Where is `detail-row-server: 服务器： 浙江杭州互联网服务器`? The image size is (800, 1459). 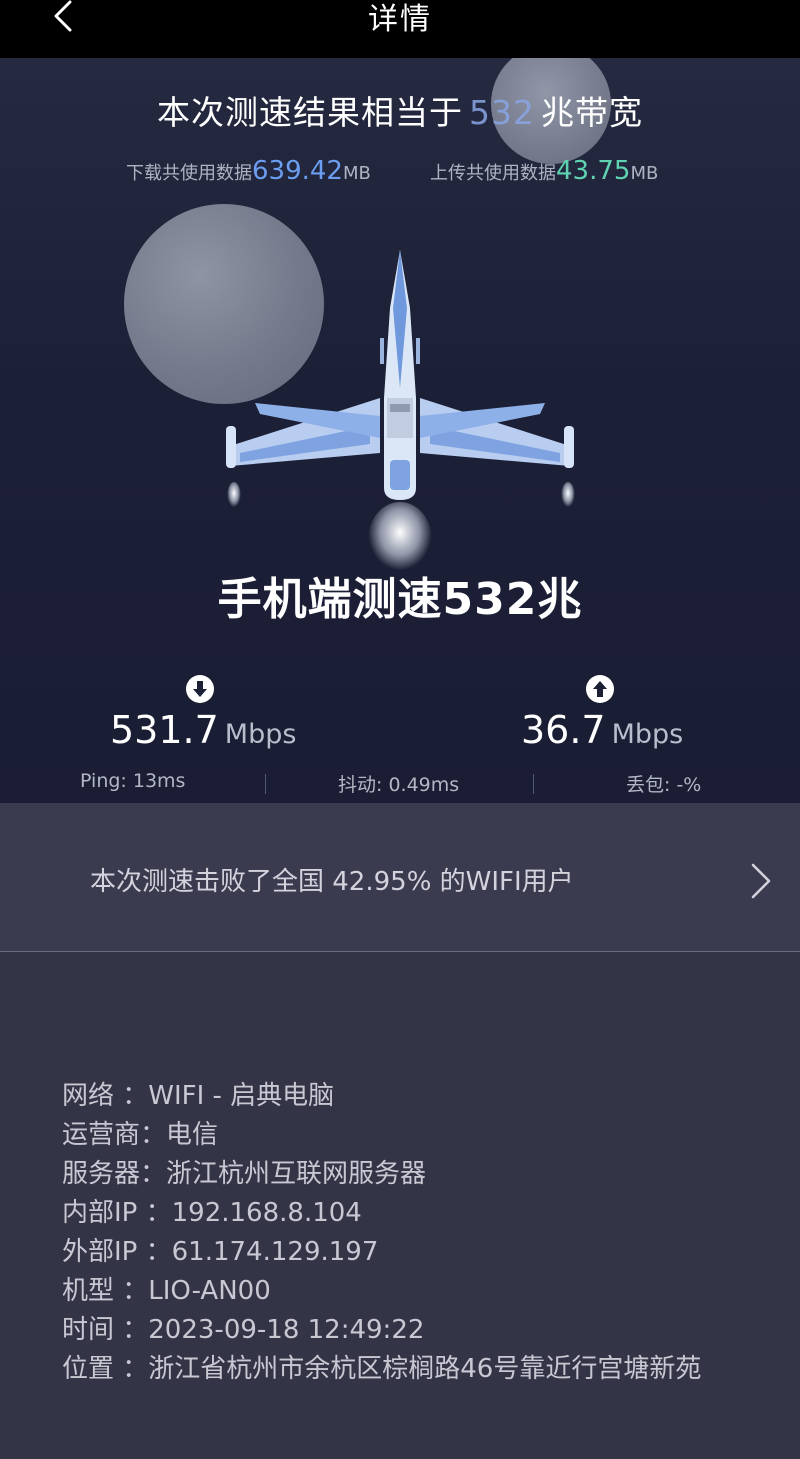 detail-row-server: 服务器： 浙江杭州互联网服务器 is located at coordinates (412, 1174).